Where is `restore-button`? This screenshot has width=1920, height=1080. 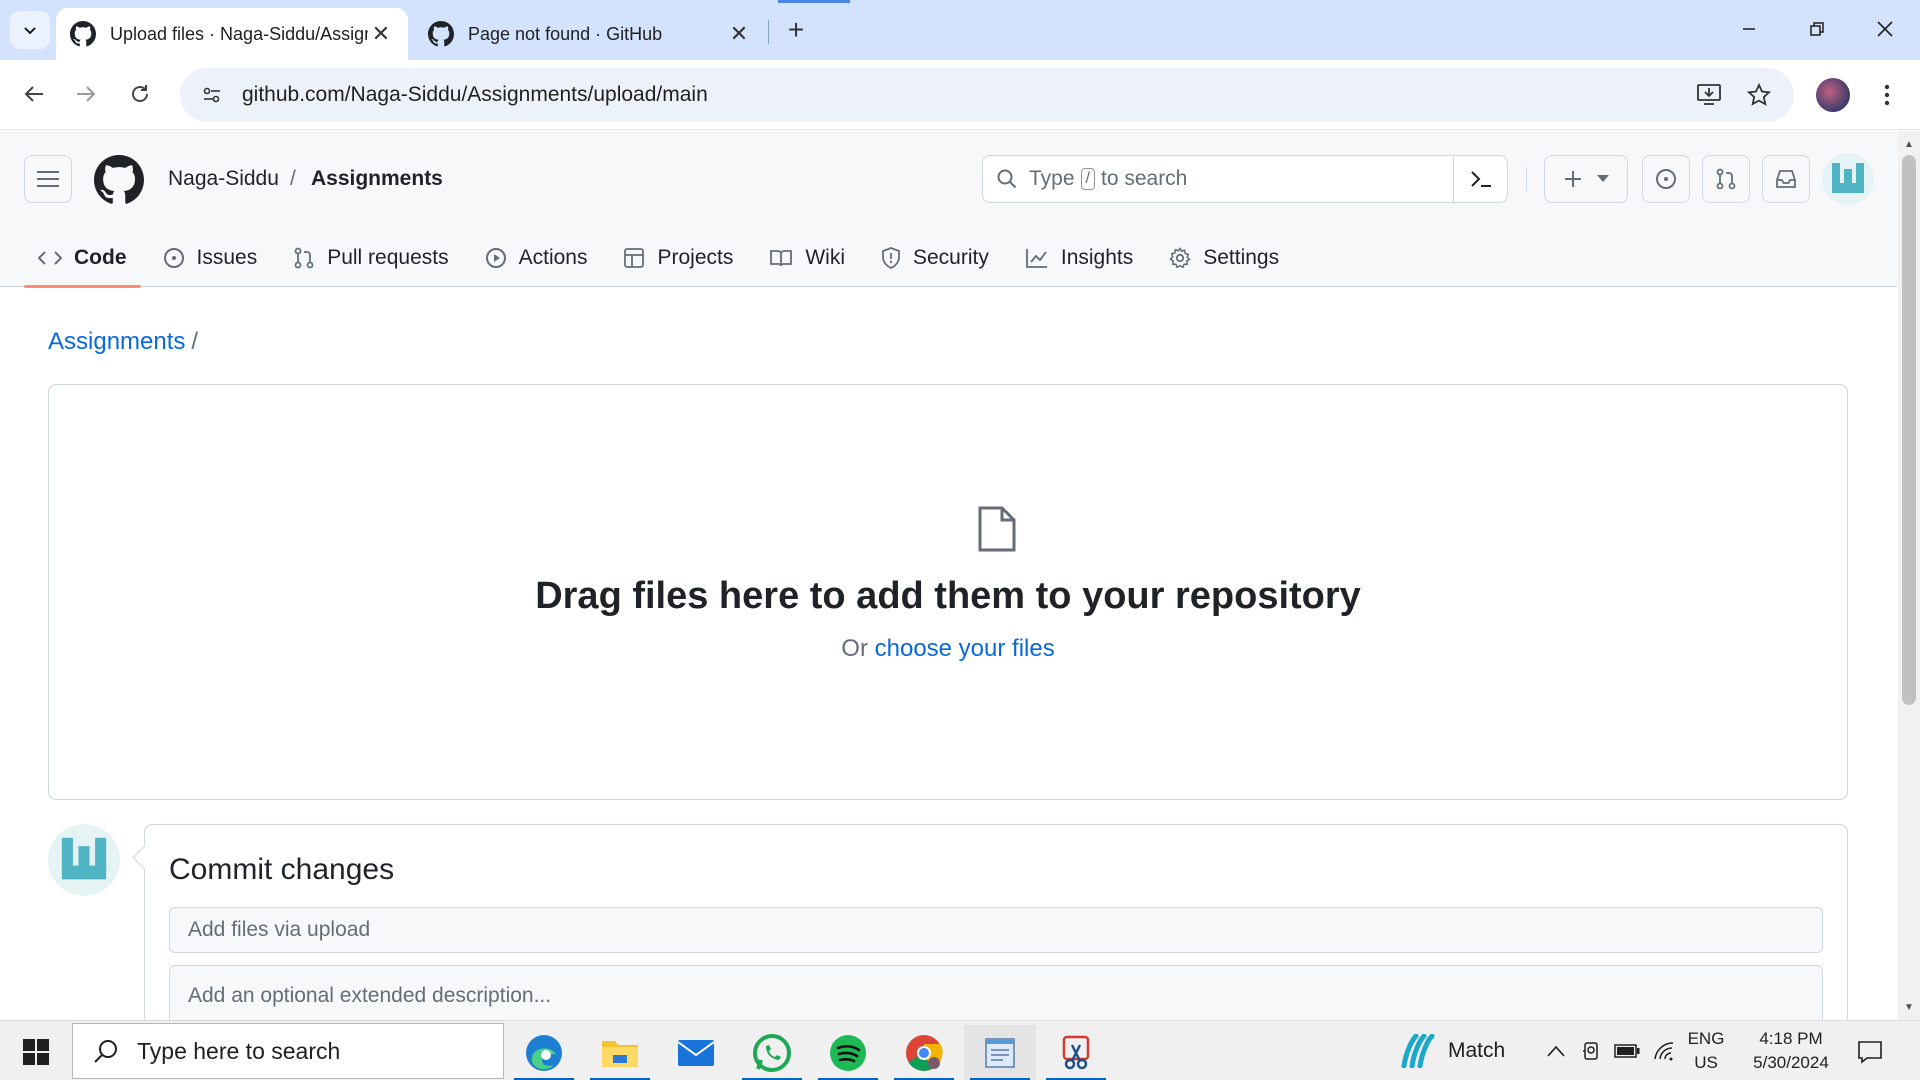 restore-button is located at coordinates (1817, 29).